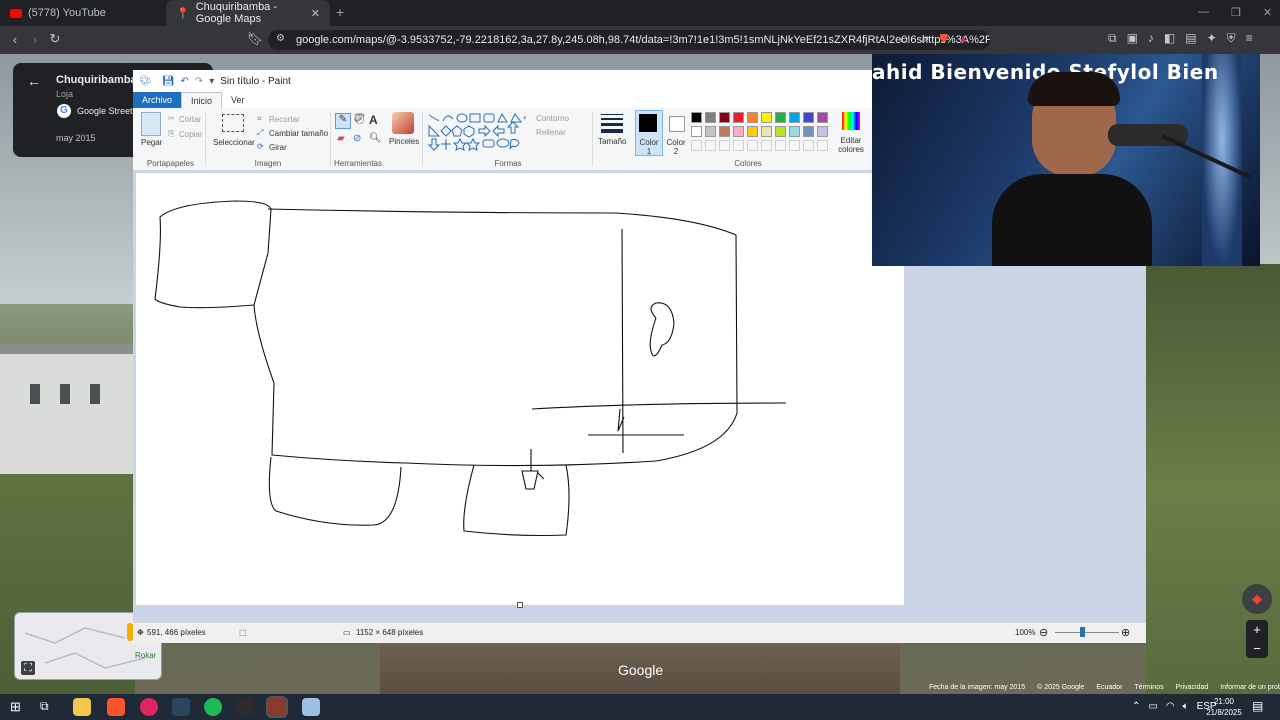 This screenshot has height=720, width=1280. What do you see at coordinates (612, 141) in the screenshot?
I see `size-button: Tamaño` at bounding box center [612, 141].